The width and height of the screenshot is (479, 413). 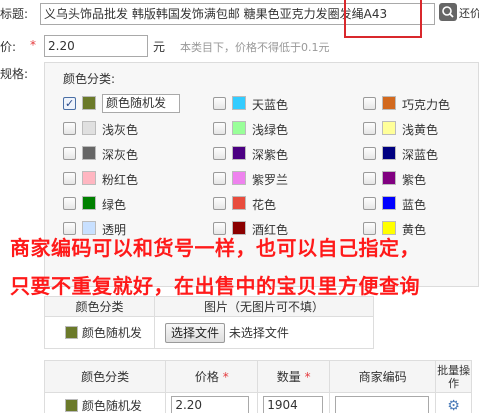 I want to click on sku-batch-cell: ⚙, so click(x=453, y=402).